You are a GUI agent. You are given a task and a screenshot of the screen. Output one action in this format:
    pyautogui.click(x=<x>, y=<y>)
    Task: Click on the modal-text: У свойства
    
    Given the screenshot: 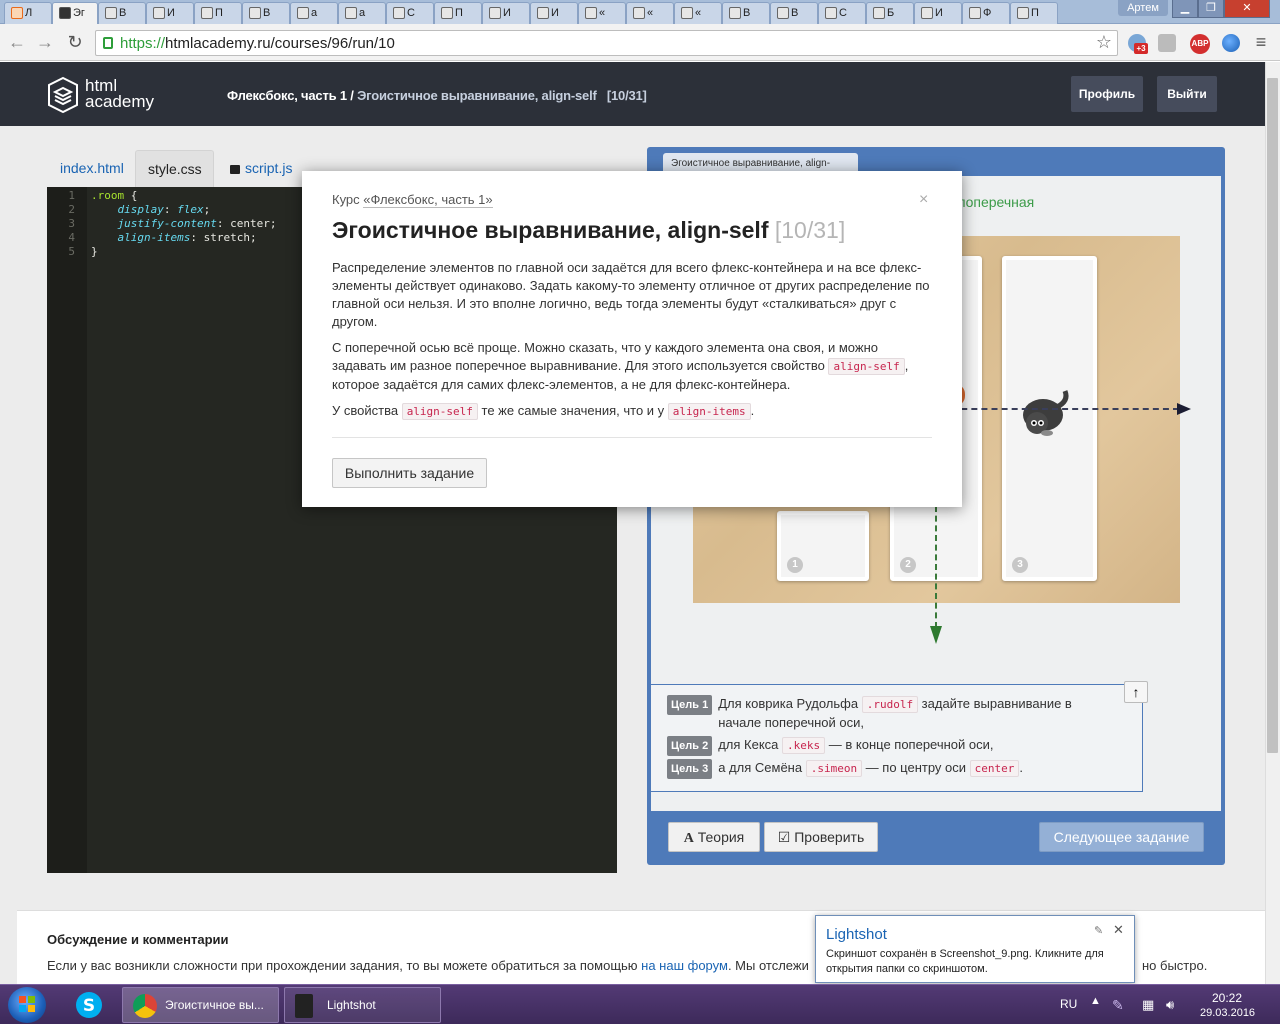 What is the action you would take?
    pyautogui.click(x=367, y=410)
    